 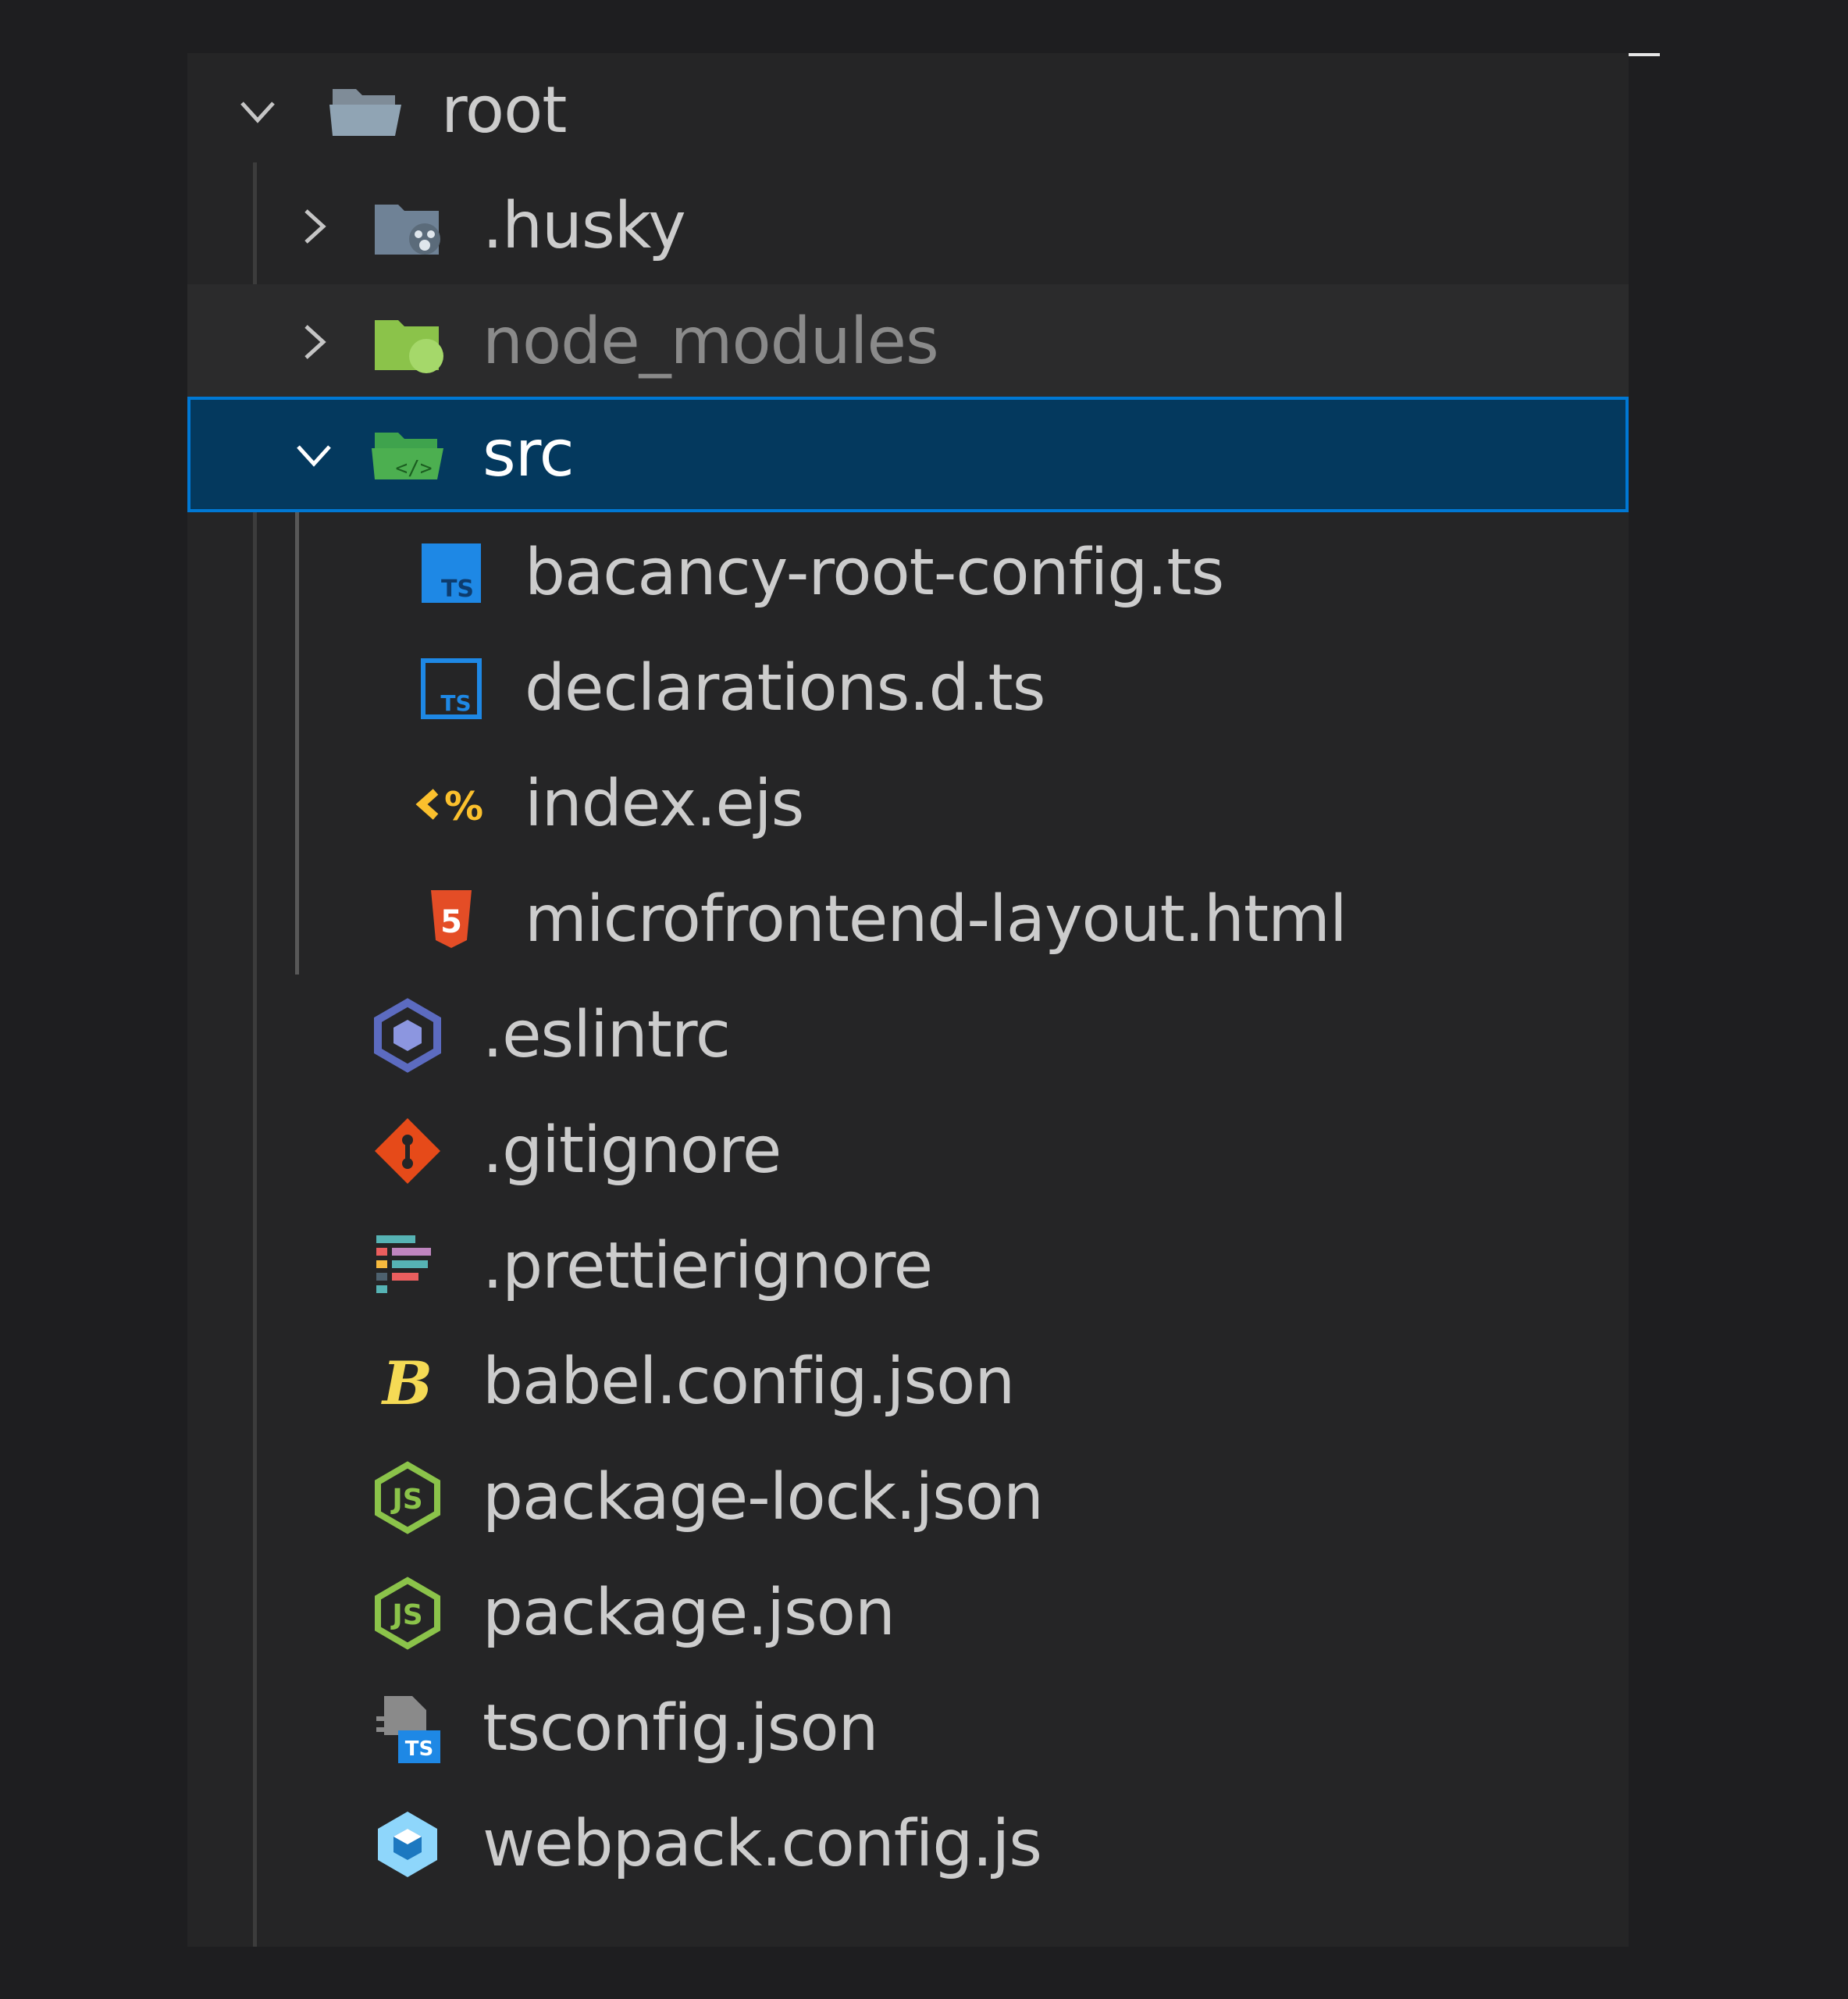 I want to click on tree-item-prettierignore: .prettierignore, so click(x=908, y=1266).